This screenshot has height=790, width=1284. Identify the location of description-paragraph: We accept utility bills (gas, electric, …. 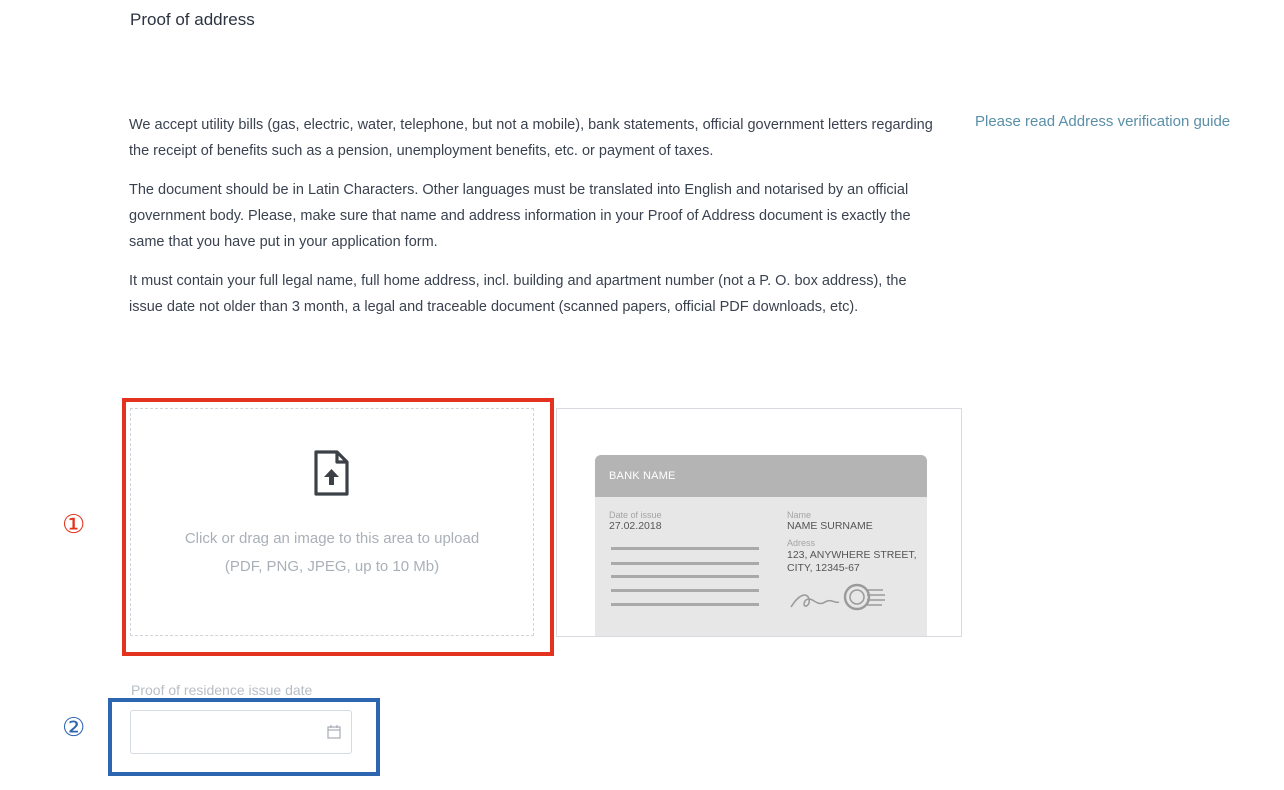
(531, 138).